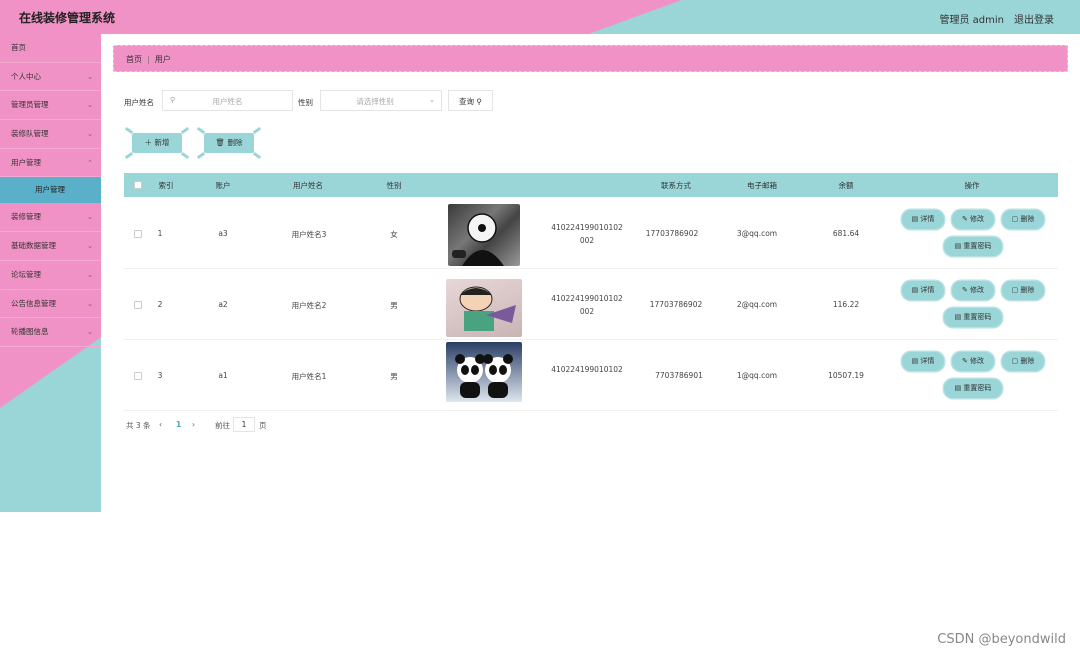  Describe the element at coordinates (50, 190) in the screenshot. I see `sidebar-subitem-user-management: 用户管理` at that location.